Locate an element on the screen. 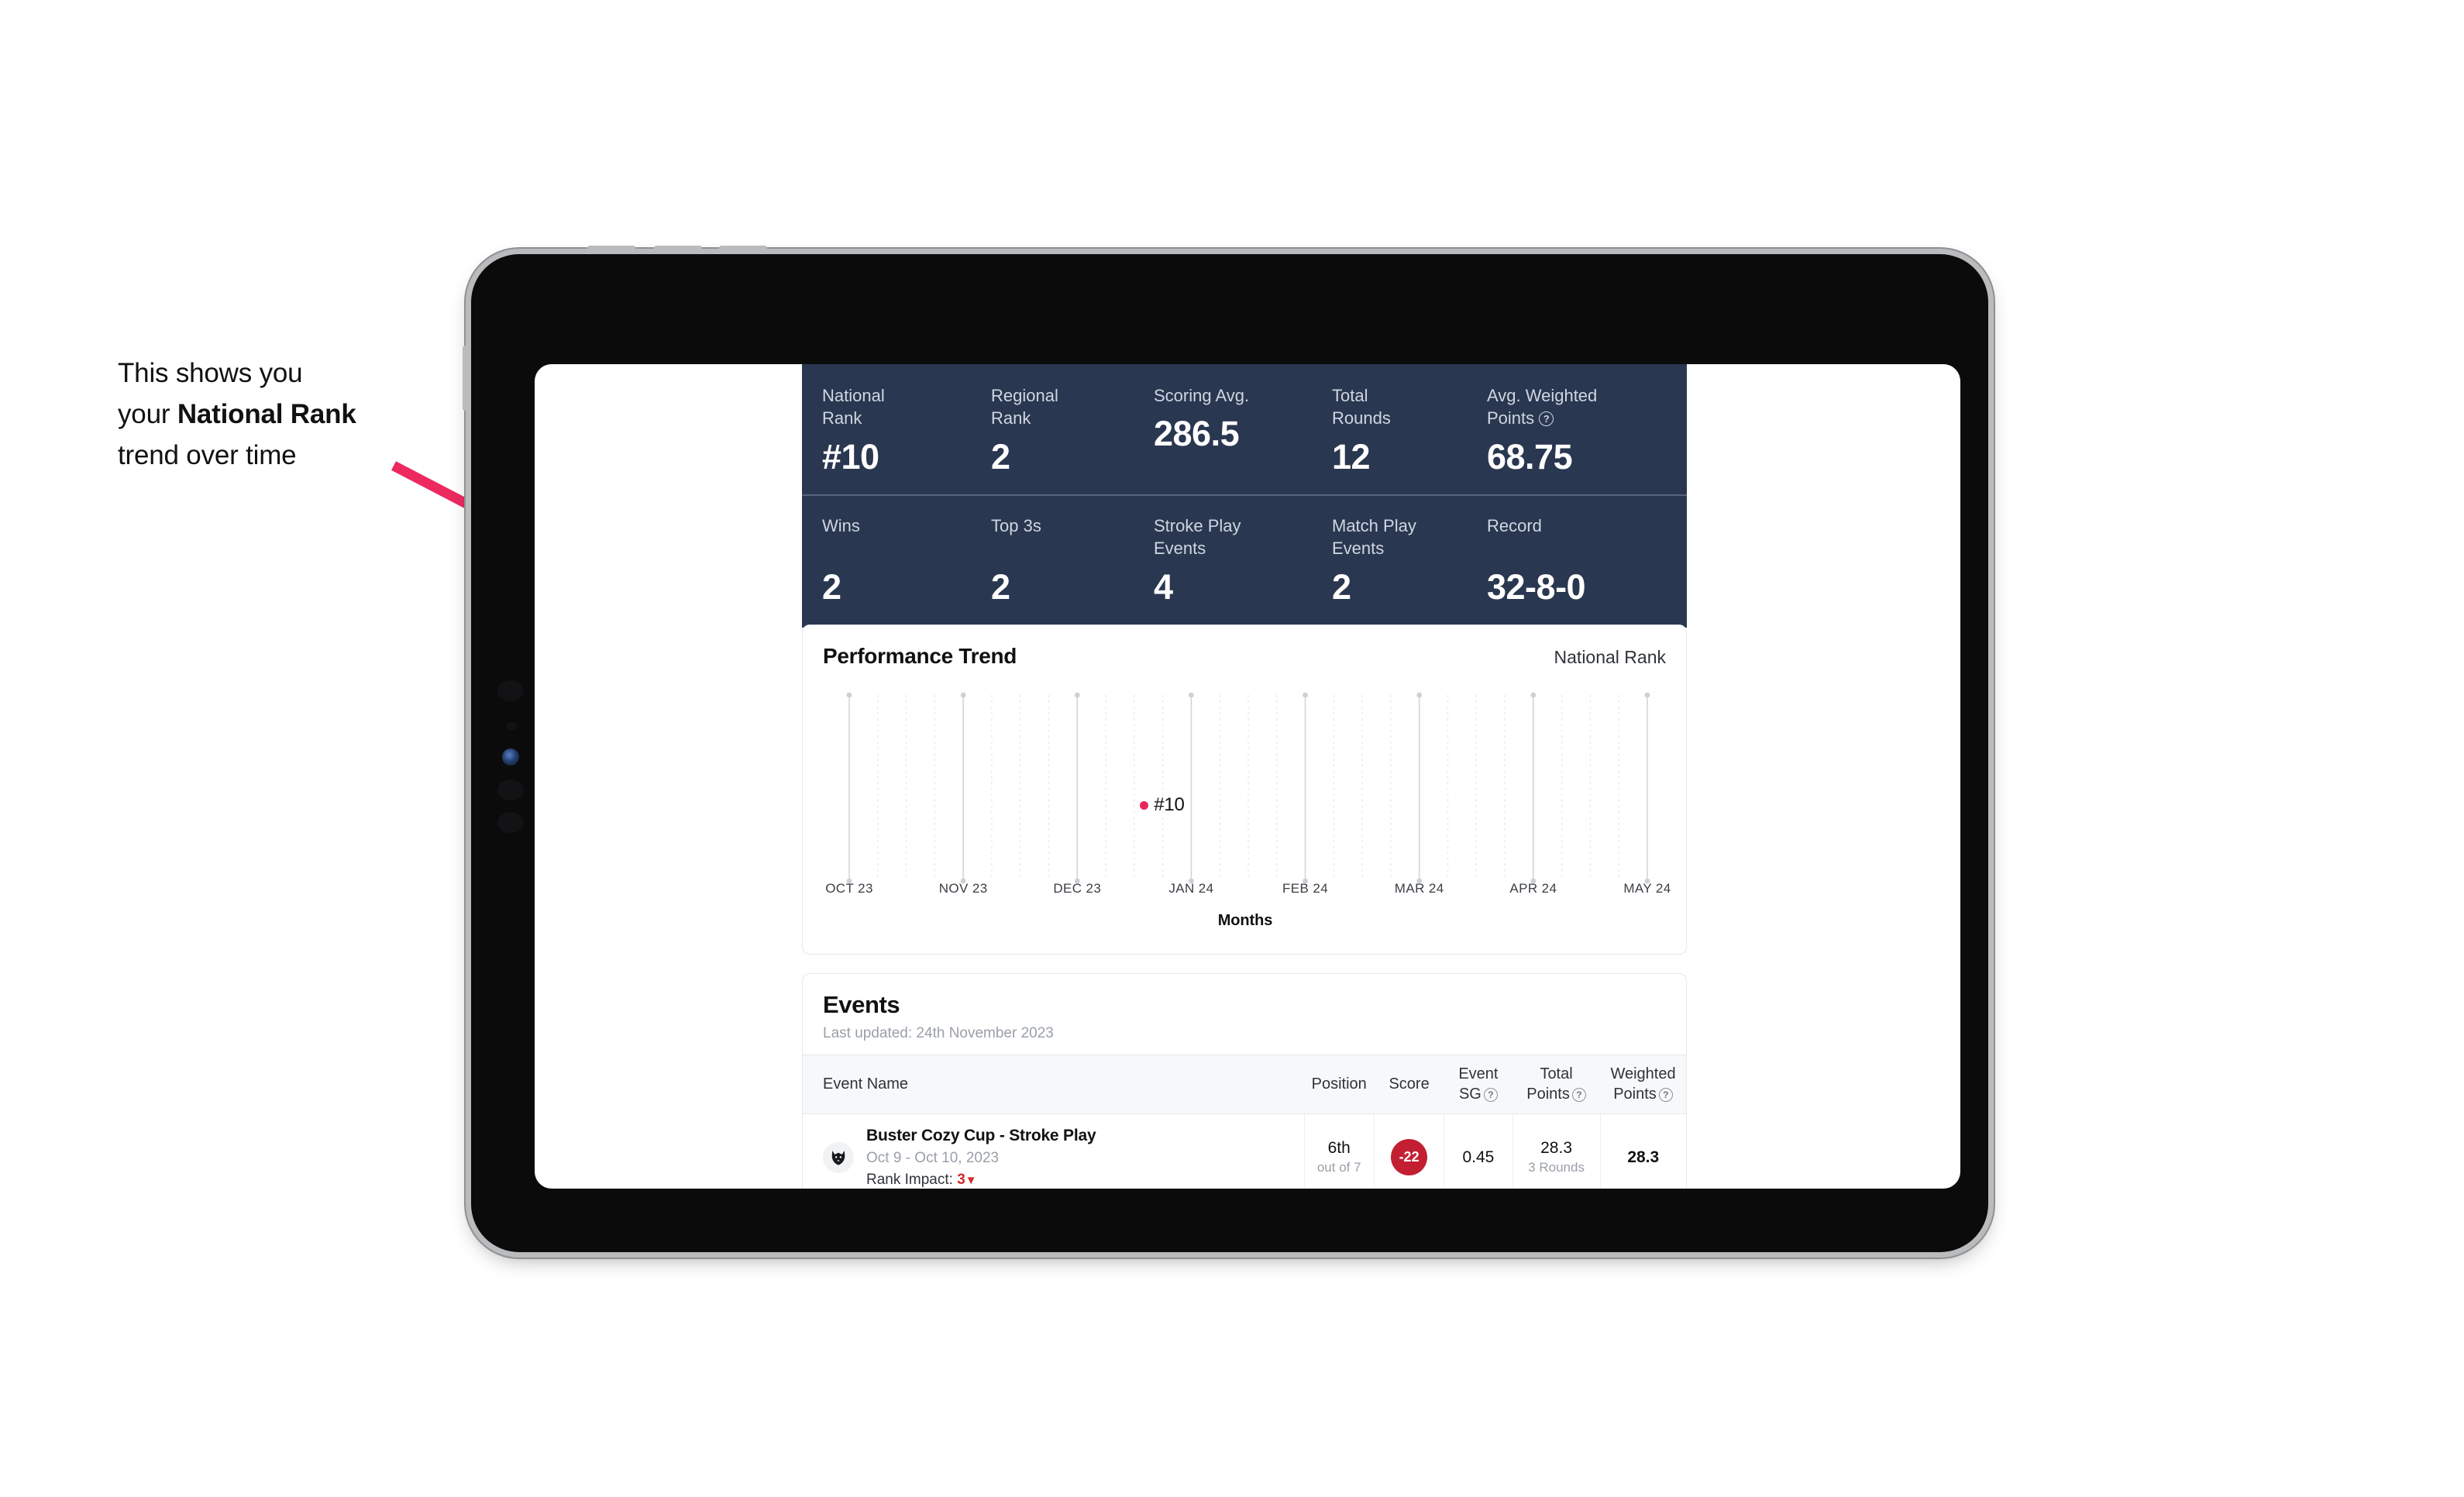 The width and height of the screenshot is (2464, 1497). weighted-points-value: 28.3 is located at coordinates (1643, 1157).